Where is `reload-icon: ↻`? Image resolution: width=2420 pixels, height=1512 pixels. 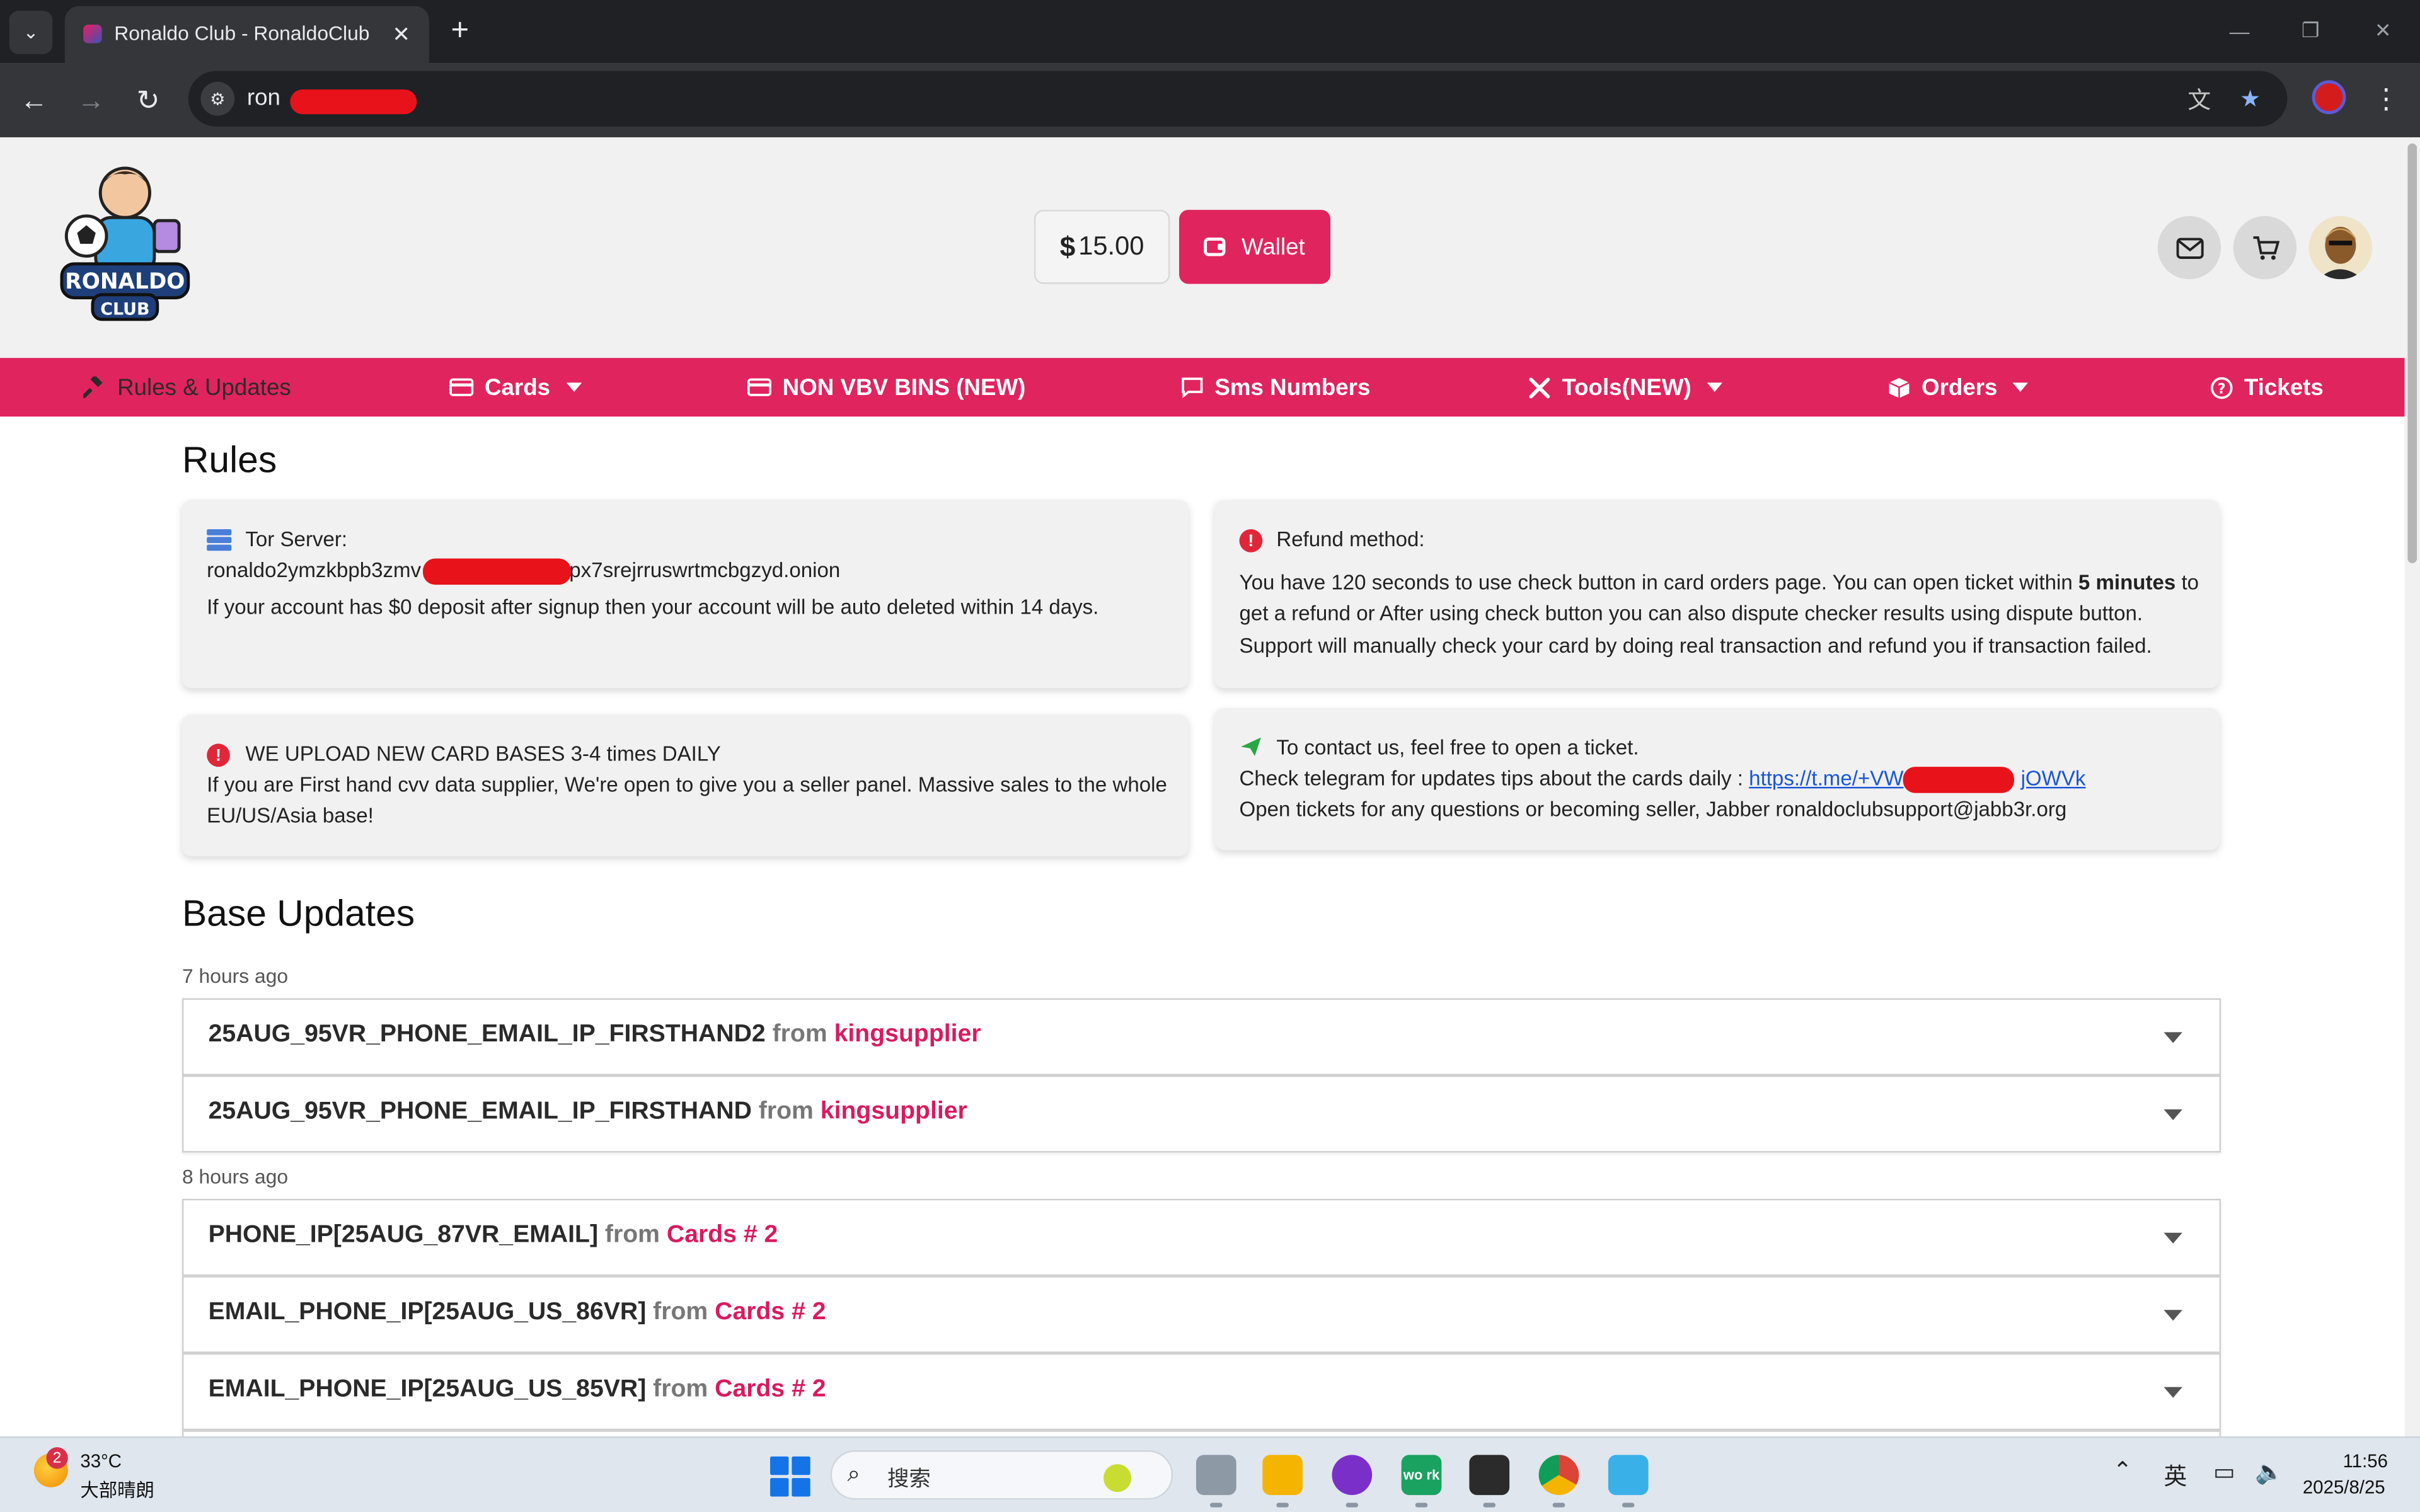 reload-icon: ↻ is located at coordinates (148, 99).